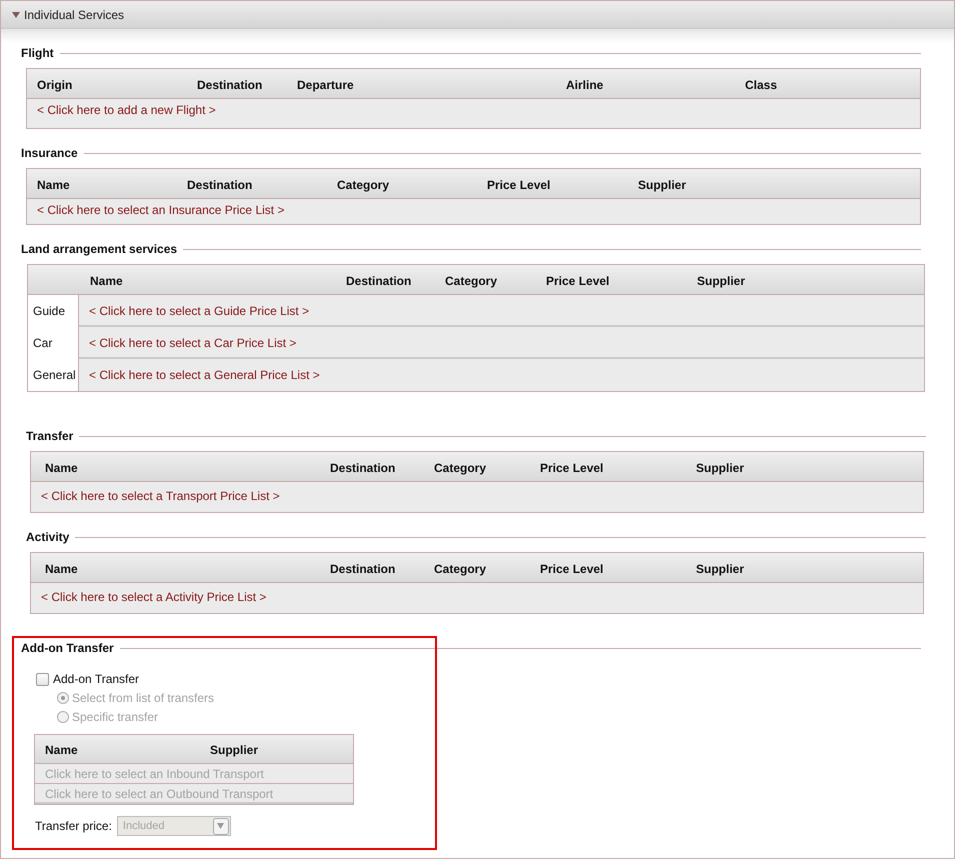  What do you see at coordinates (115, 717) in the screenshot?
I see `radio-label: Specific transfer` at bounding box center [115, 717].